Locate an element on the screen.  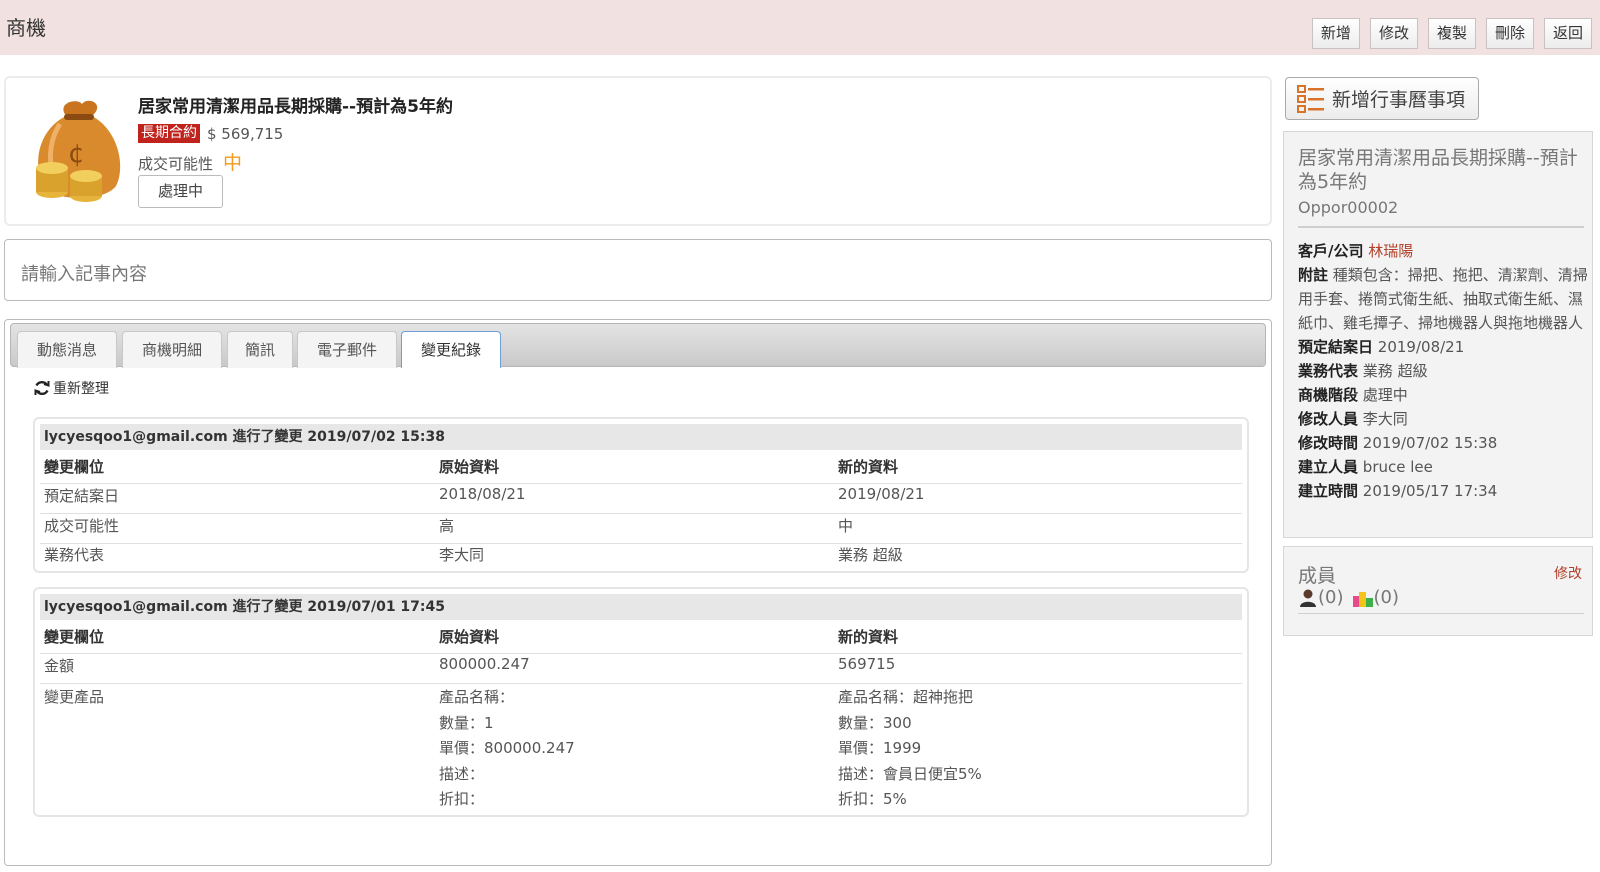
amount: $ 569,715 is located at coordinates (245, 133).